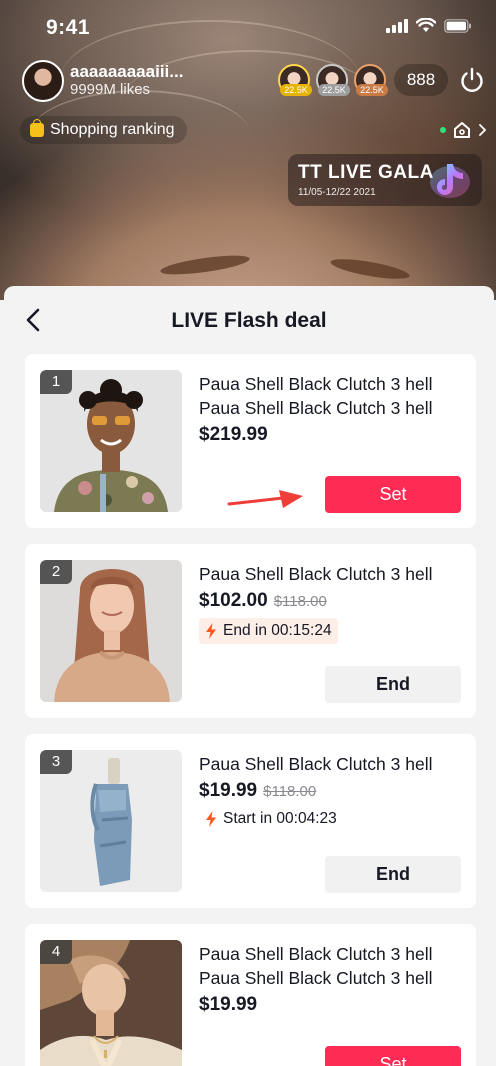 This screenshot has width=496, height=1066. What do you see at coordinates (56, 382) in the screenshot?
I see `rank-badge: 1` at bounding box center [56, 382].